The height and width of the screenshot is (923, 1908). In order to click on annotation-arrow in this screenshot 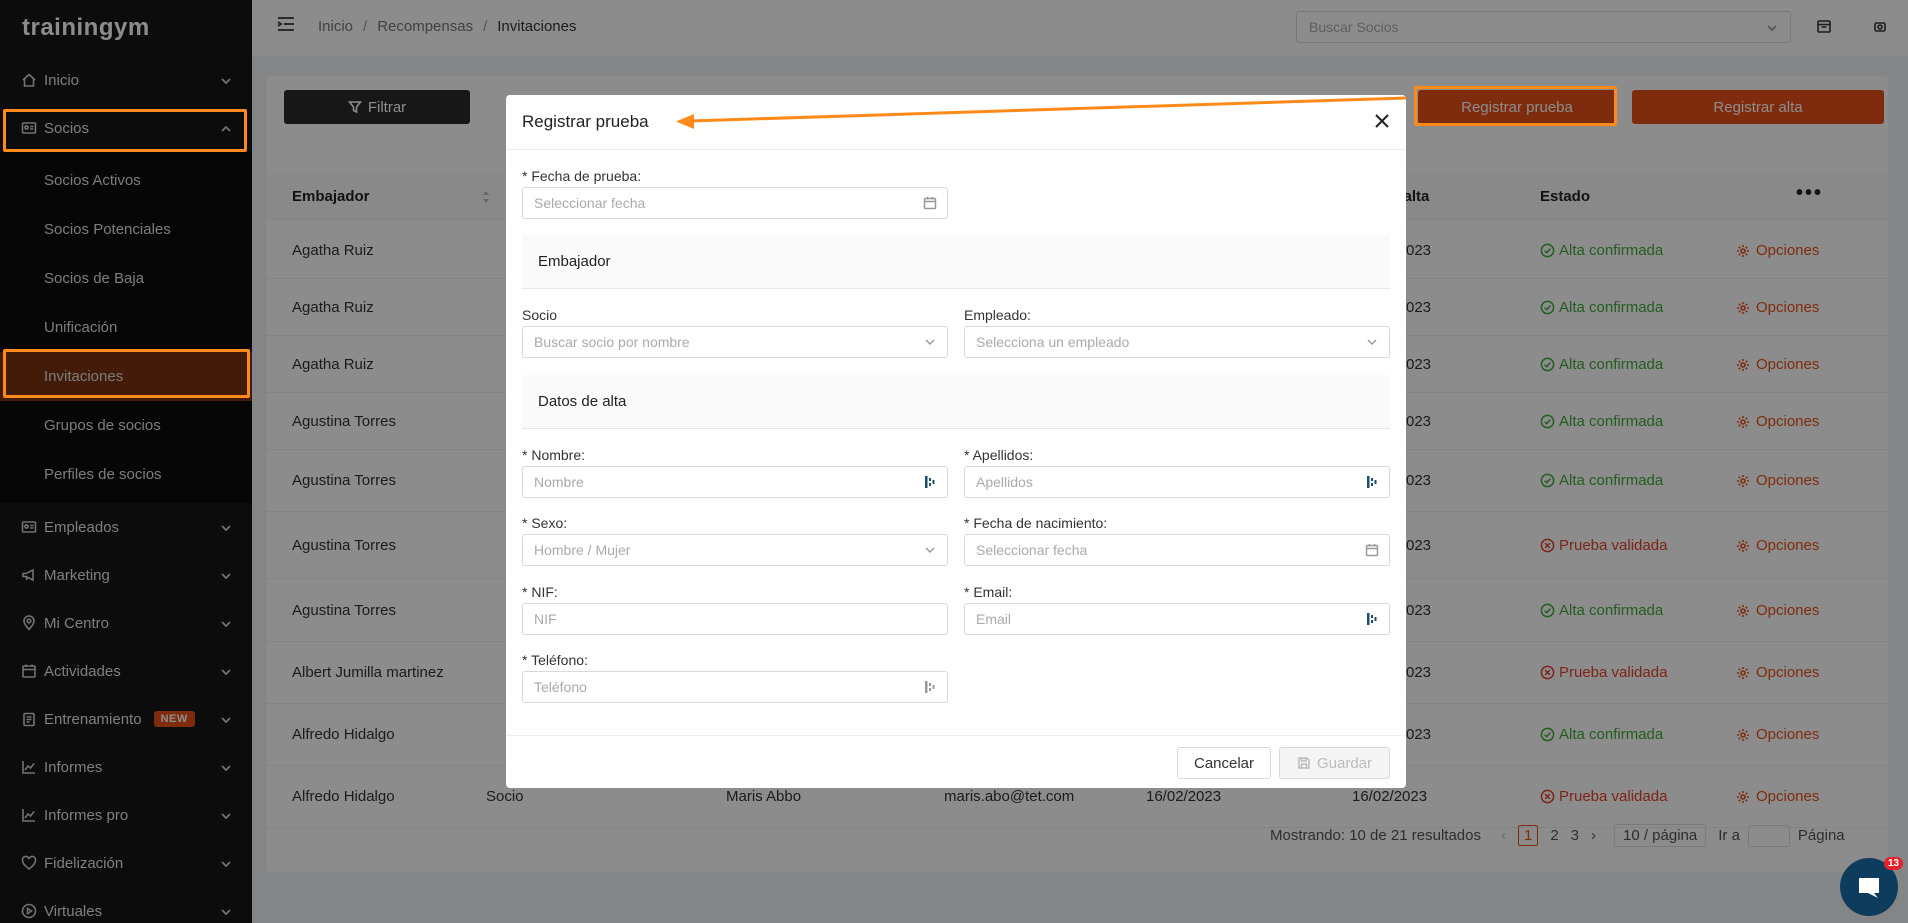, I will do `click(1041, 112)`.